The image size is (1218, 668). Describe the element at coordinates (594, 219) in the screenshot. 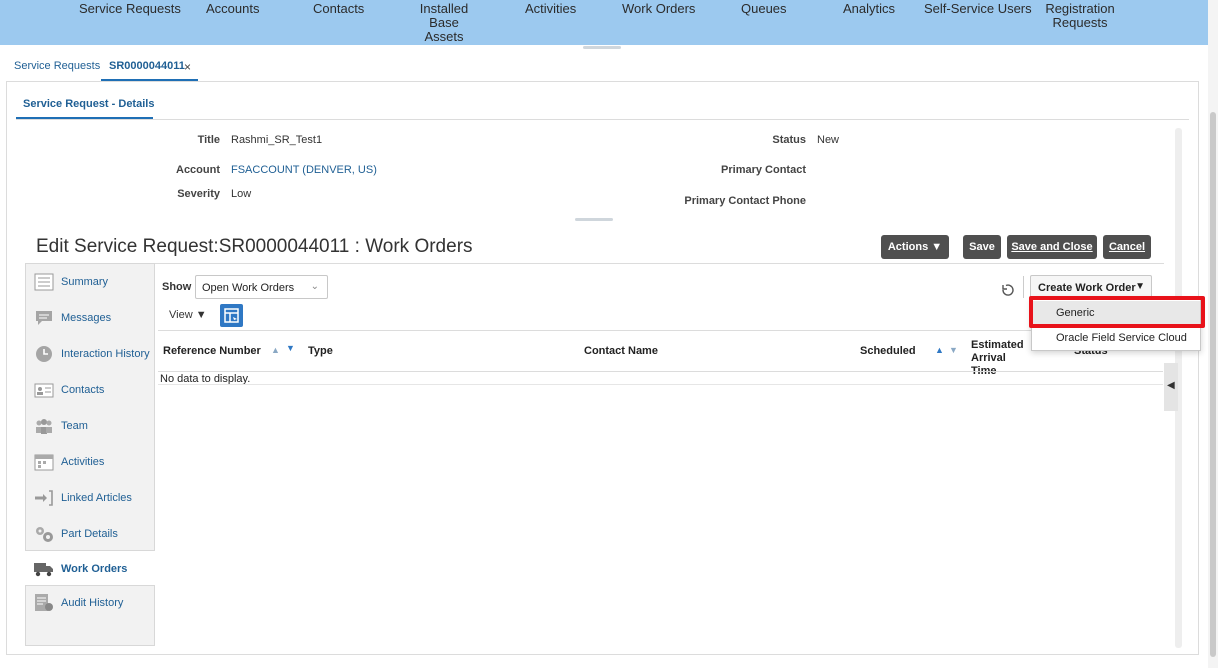

I see `section-drag-handle` at that location.